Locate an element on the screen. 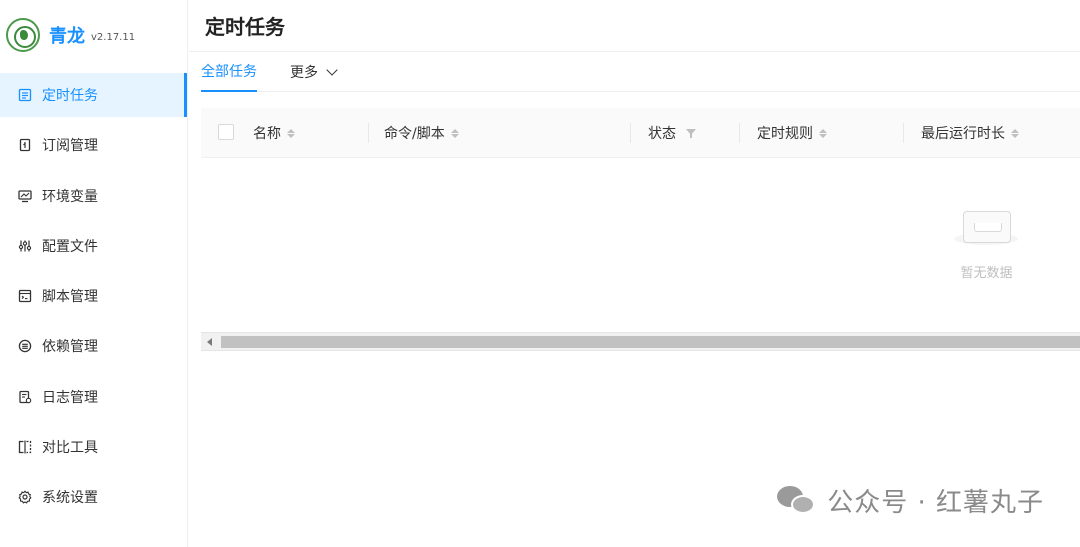  column-label: 命令/脚本 is located at coordinates (414, 134).